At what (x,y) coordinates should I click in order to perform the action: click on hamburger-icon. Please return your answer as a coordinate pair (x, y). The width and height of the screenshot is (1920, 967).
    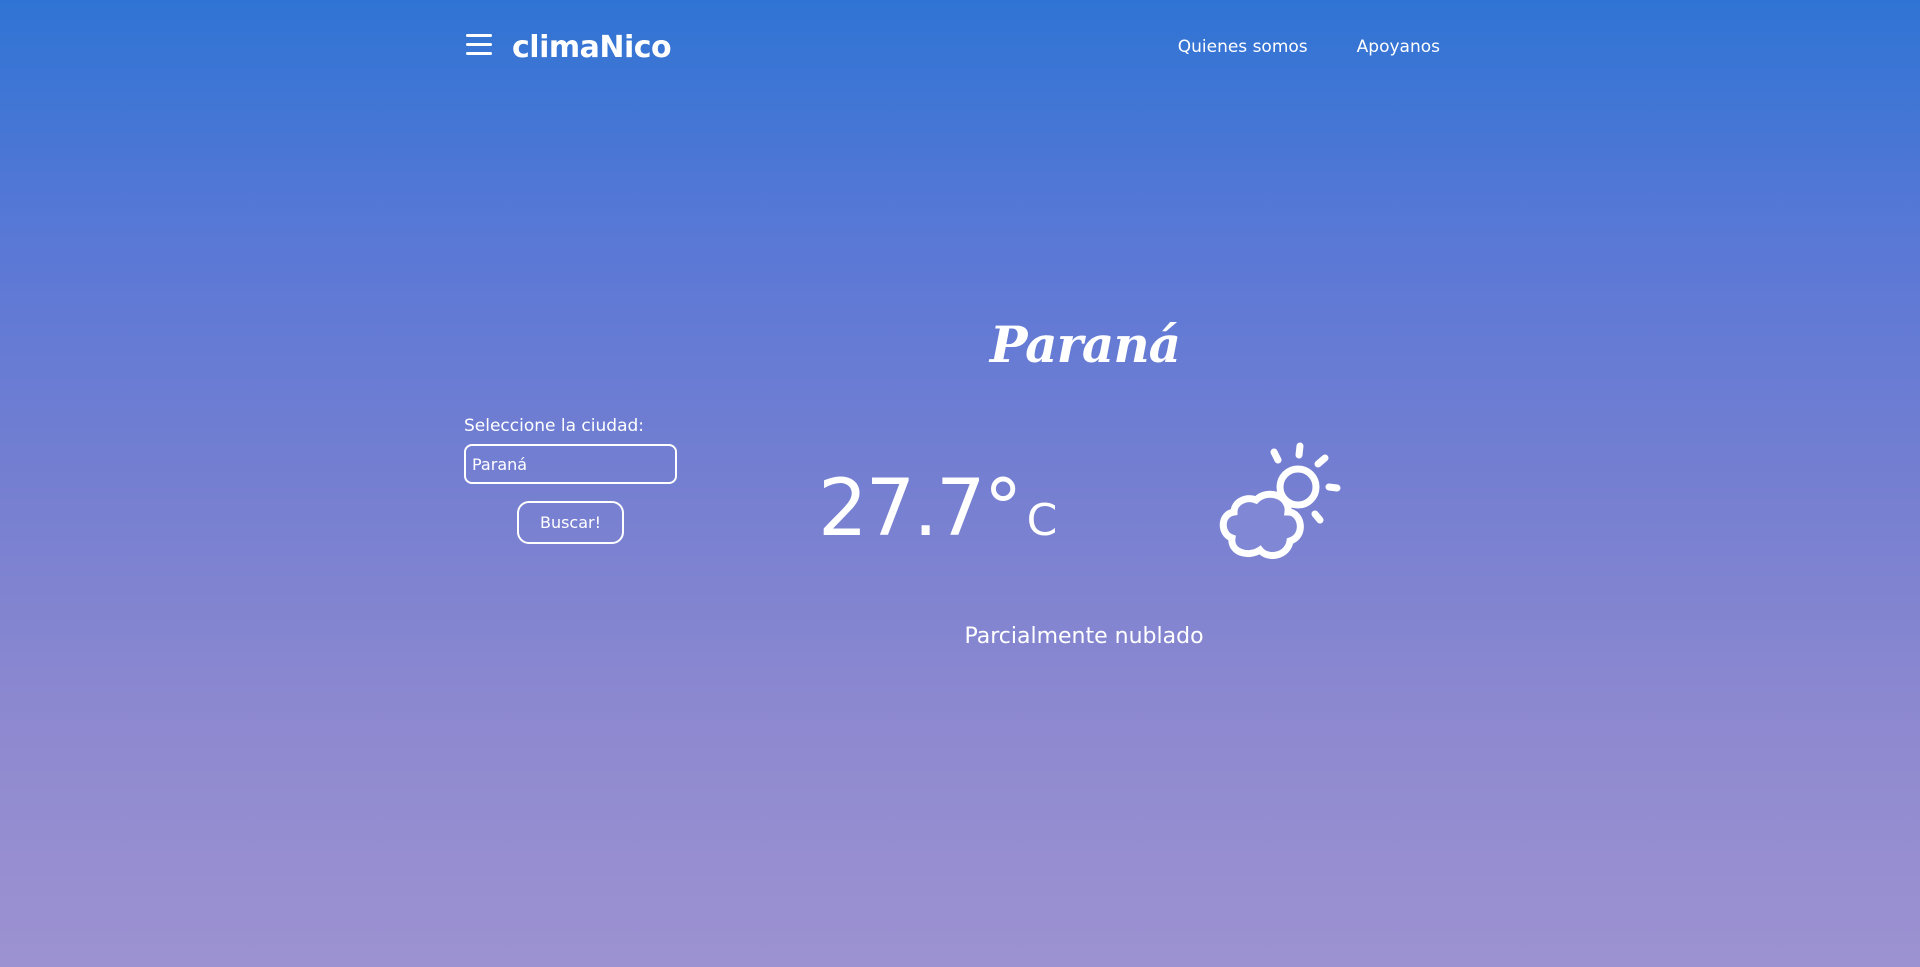
    Looking at the image, I should click on (480, 45).